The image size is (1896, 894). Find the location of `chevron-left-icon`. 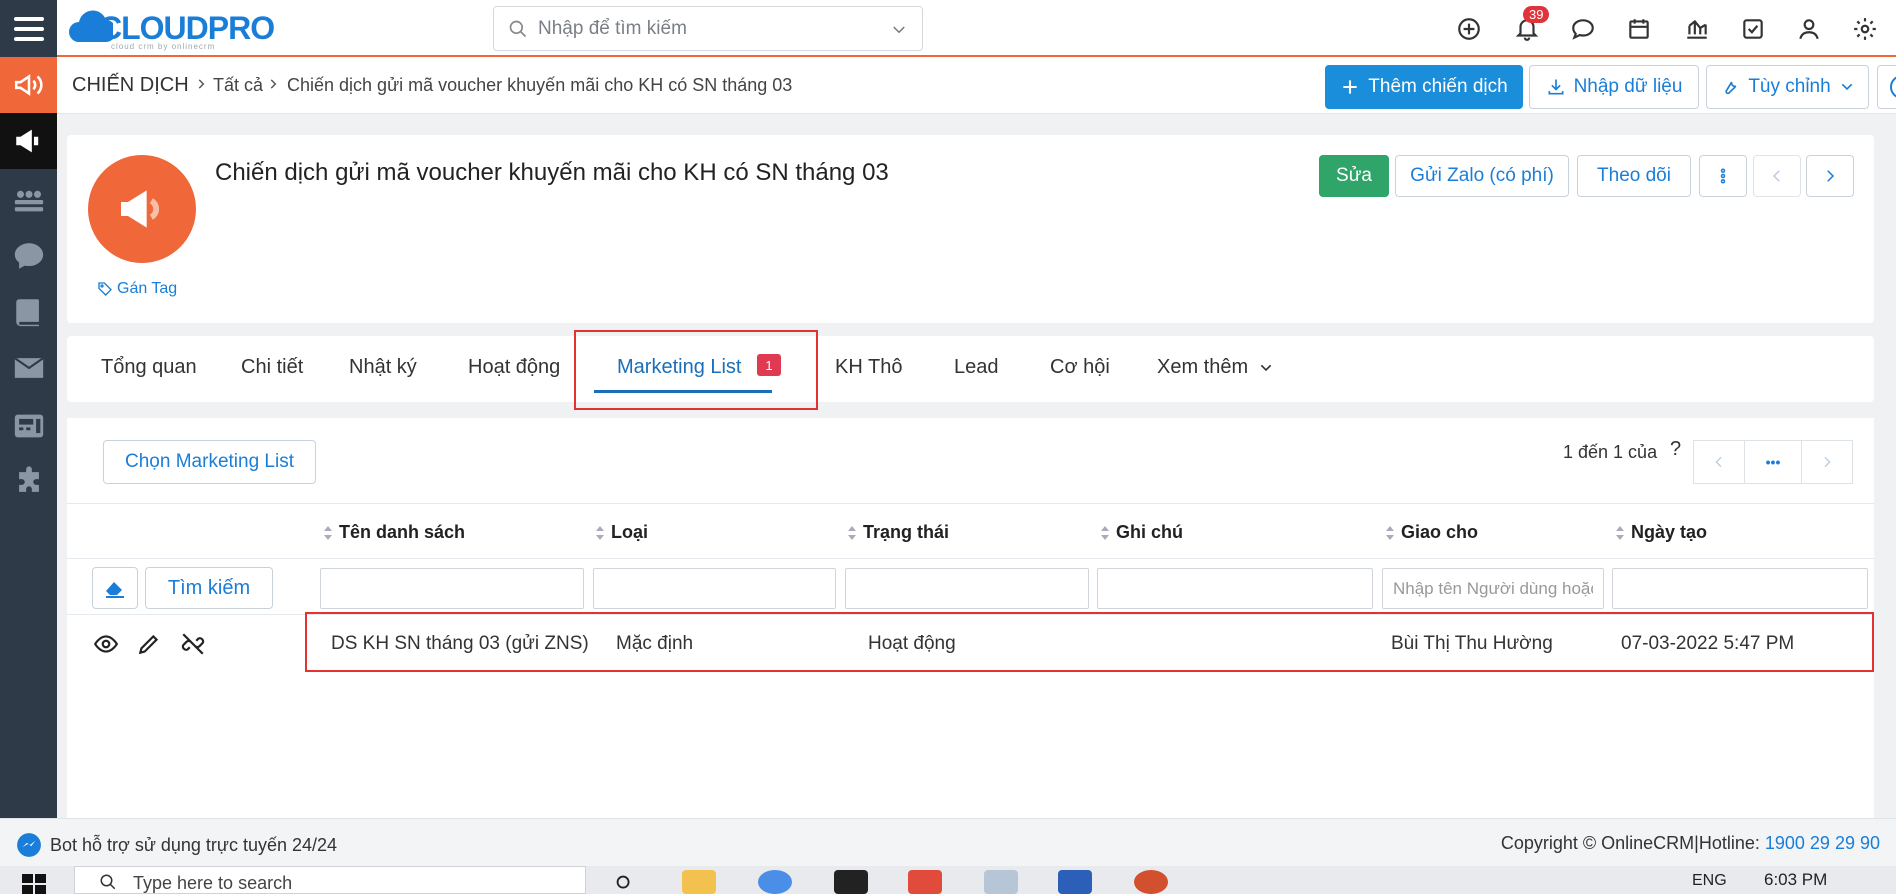

chevron-left-icon is located at coordinates (1776, 176).